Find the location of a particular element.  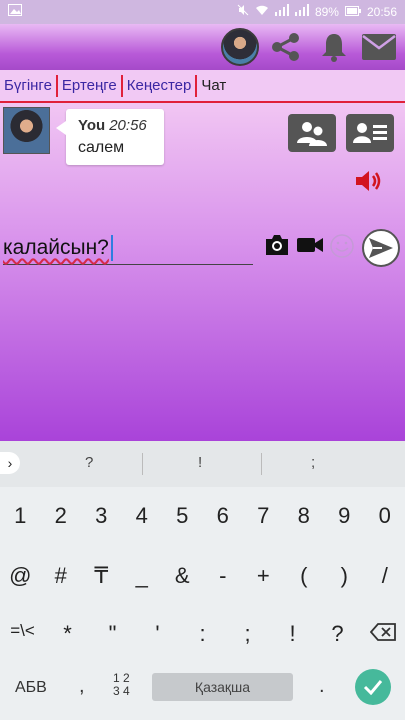

key: + is located at coordinates (263, 576).